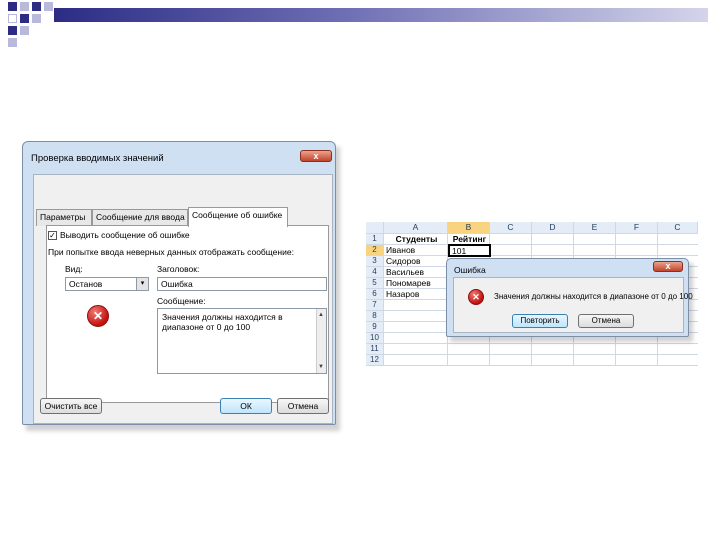  What do you see at coordinates (375, 360) in the screenshot?
I see `row-header: 12` at bounding box center [375, 360].